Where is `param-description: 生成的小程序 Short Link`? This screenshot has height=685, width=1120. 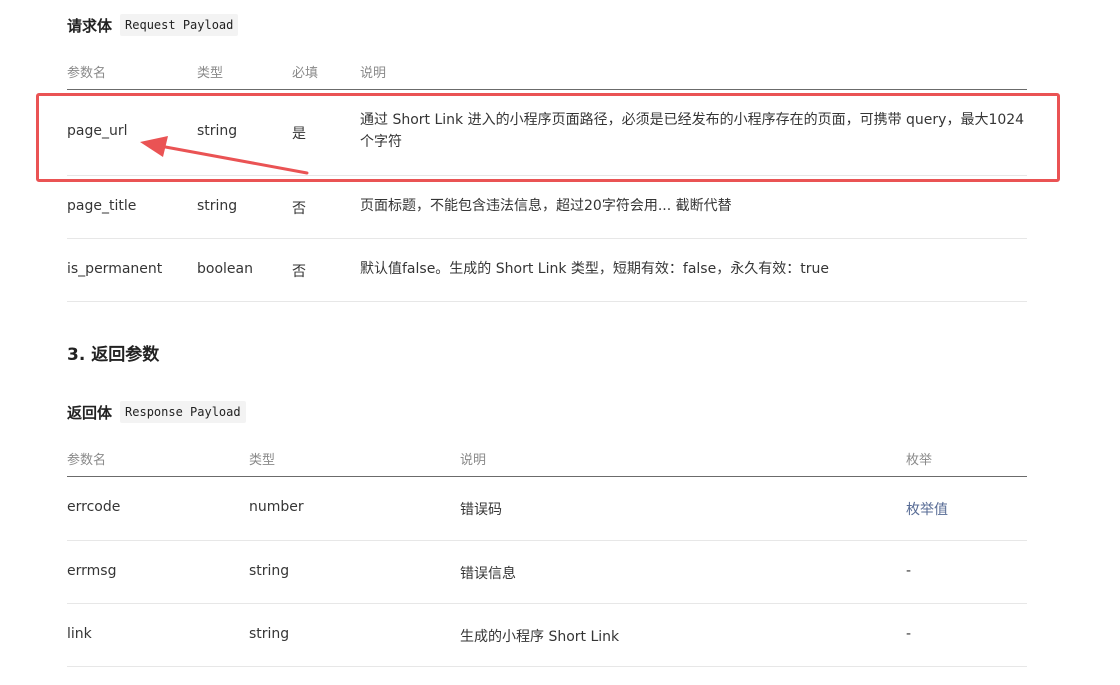 param-description: 生成的小程序 Short Link is located at coordinates (540, 637).